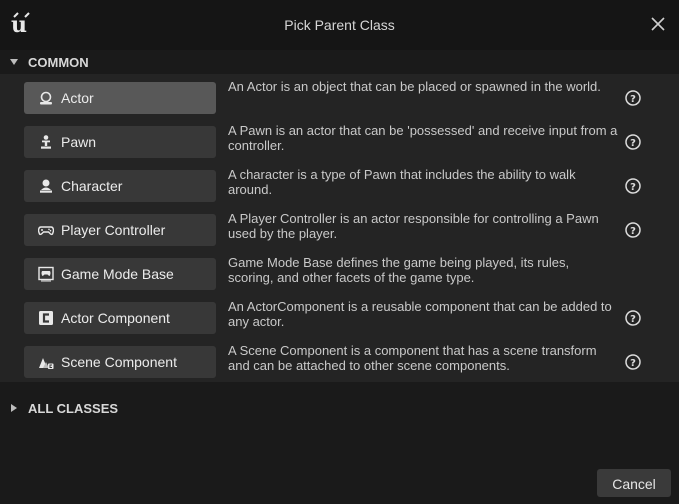  What do you see at coordinates (46, 142) in the screenshot?
I see `pawn-icon` at bounding box center [46, 142].